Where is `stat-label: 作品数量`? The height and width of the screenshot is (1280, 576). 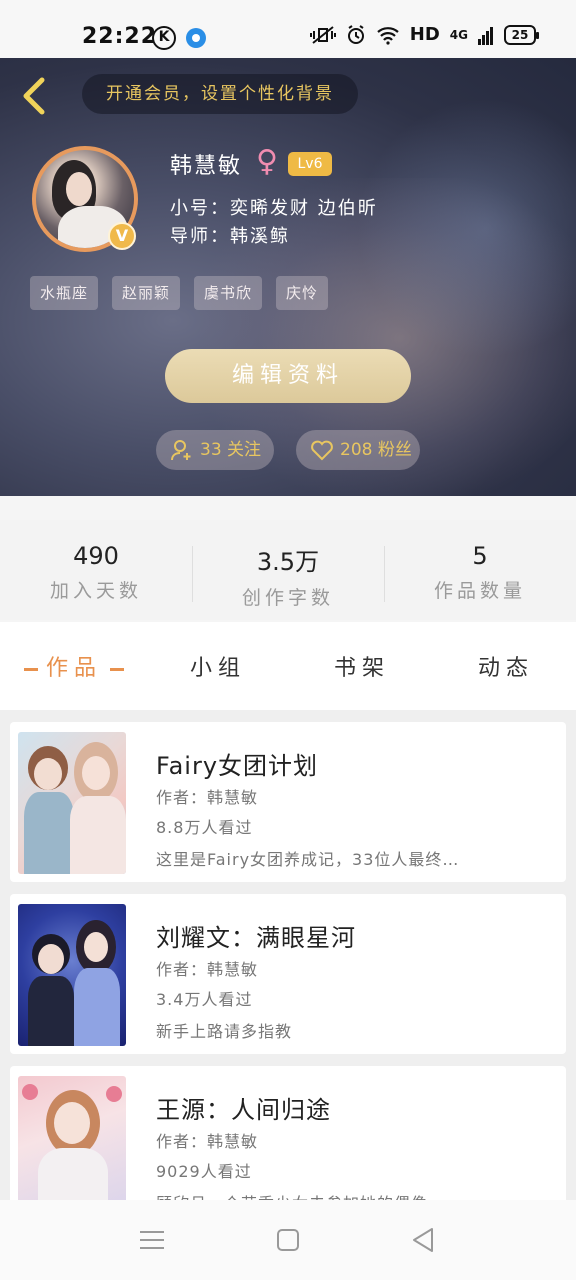 stat-label: 作品数量 is located at coordinates (479, 591).